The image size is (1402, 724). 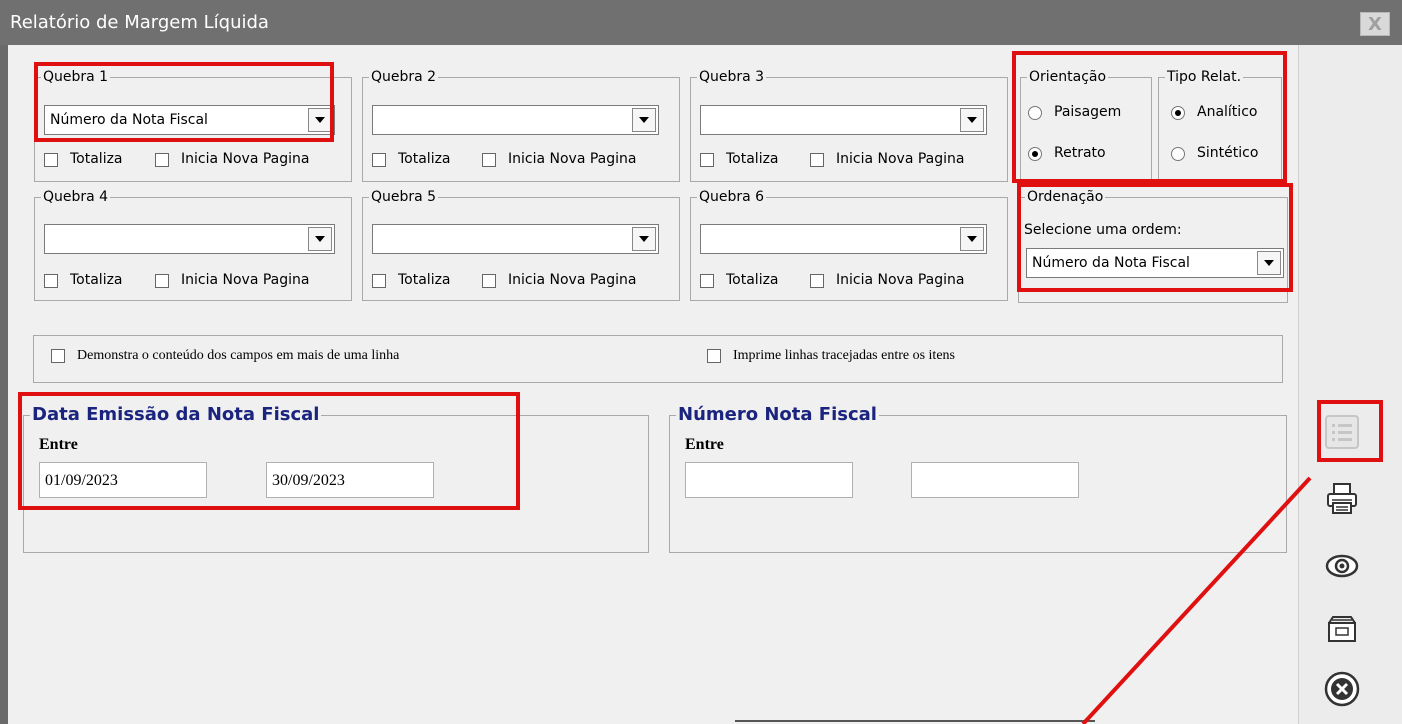 What do you see at coordinates (1196, 600) in the screenshot?
I see `annotation-arrow-line` at bounding box center [1196, 600].